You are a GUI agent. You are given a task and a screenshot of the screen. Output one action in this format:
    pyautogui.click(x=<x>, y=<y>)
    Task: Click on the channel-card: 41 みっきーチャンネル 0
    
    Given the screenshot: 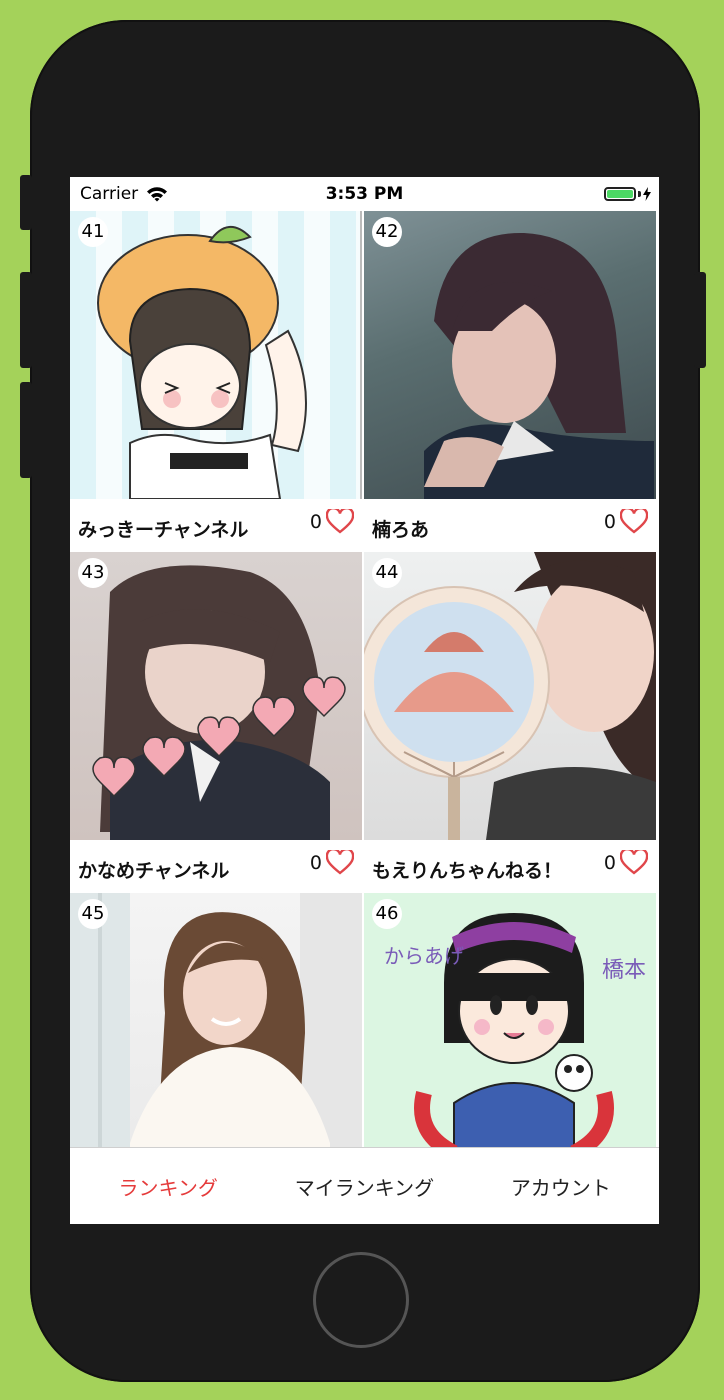 What is the action you would take?
    pyautogui.click(x=216, y=382)
    